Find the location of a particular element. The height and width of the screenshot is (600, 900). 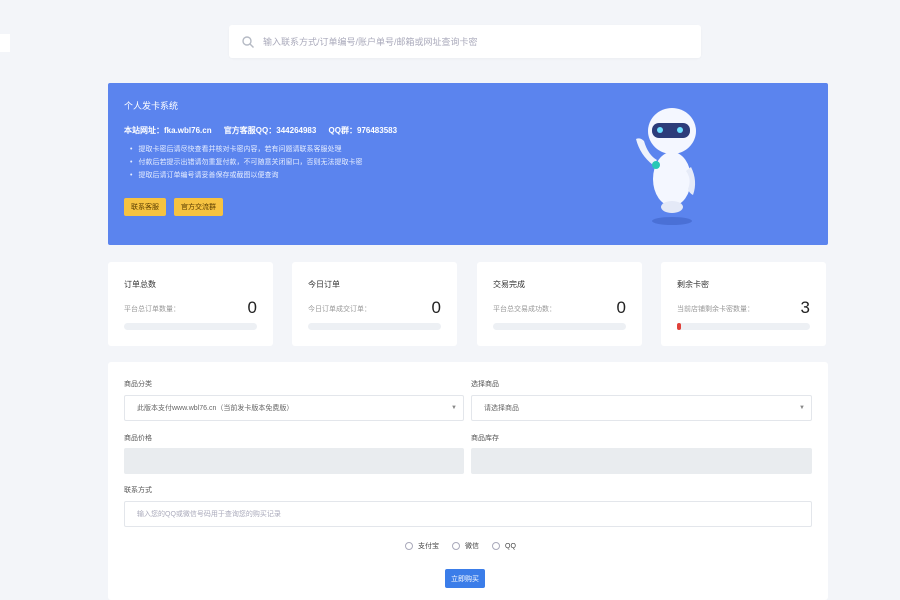

category-selected-value: 此版本支付www.wbl76.cn（当前发卡版本免费版） is located at coordinates (215, 408).